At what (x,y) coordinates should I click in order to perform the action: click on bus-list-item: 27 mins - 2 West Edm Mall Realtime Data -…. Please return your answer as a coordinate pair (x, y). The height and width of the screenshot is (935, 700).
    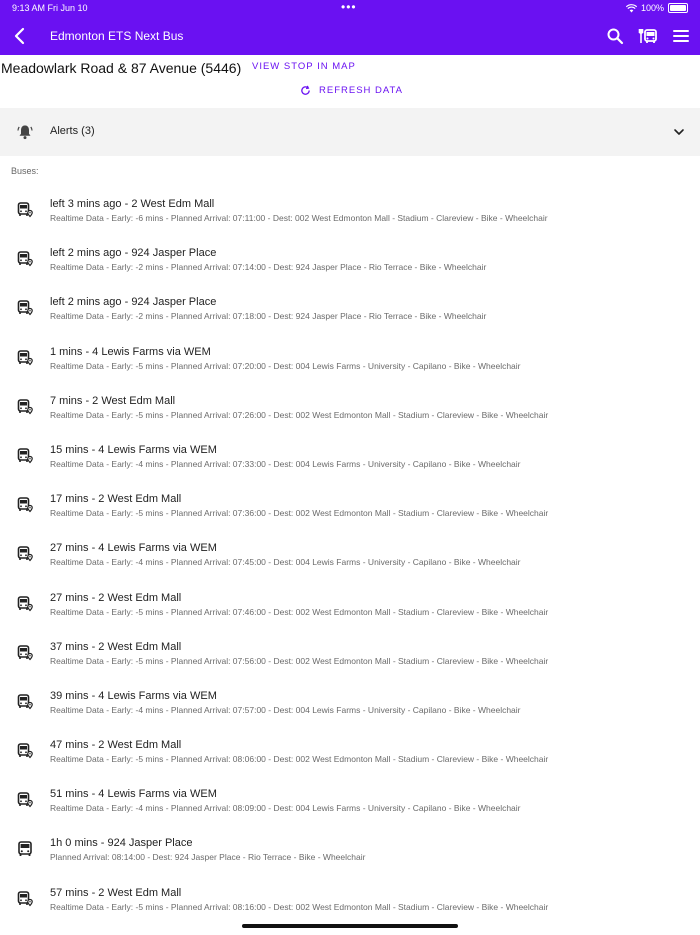
    Looking at the image, I should click on (350, 615).